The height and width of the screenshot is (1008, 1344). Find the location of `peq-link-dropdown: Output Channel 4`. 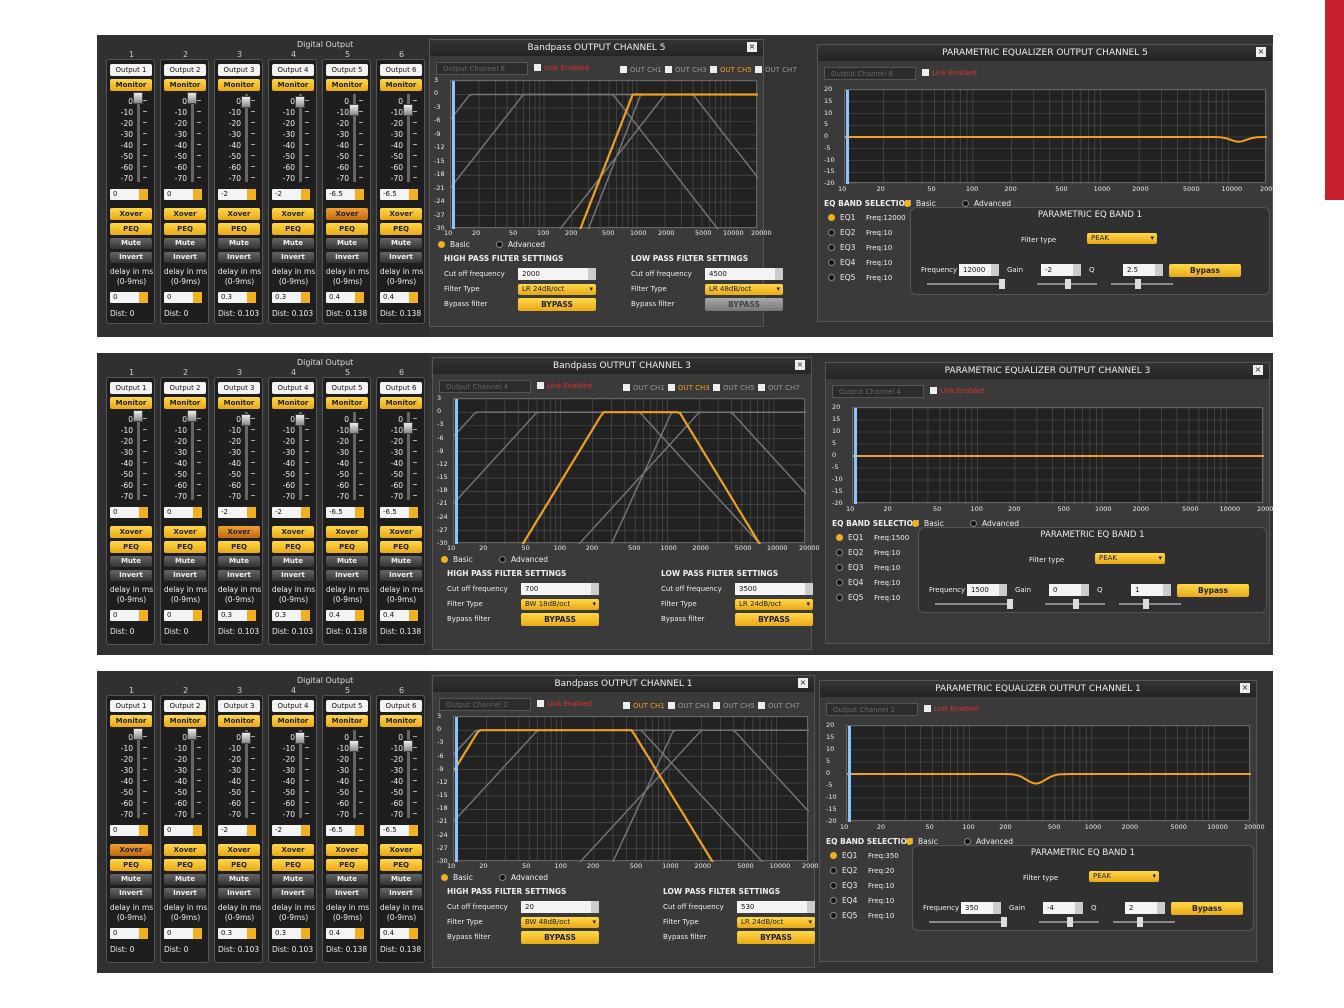

peq-link-dropdown: Output Channel 4 is located at coordinates (878, 391).